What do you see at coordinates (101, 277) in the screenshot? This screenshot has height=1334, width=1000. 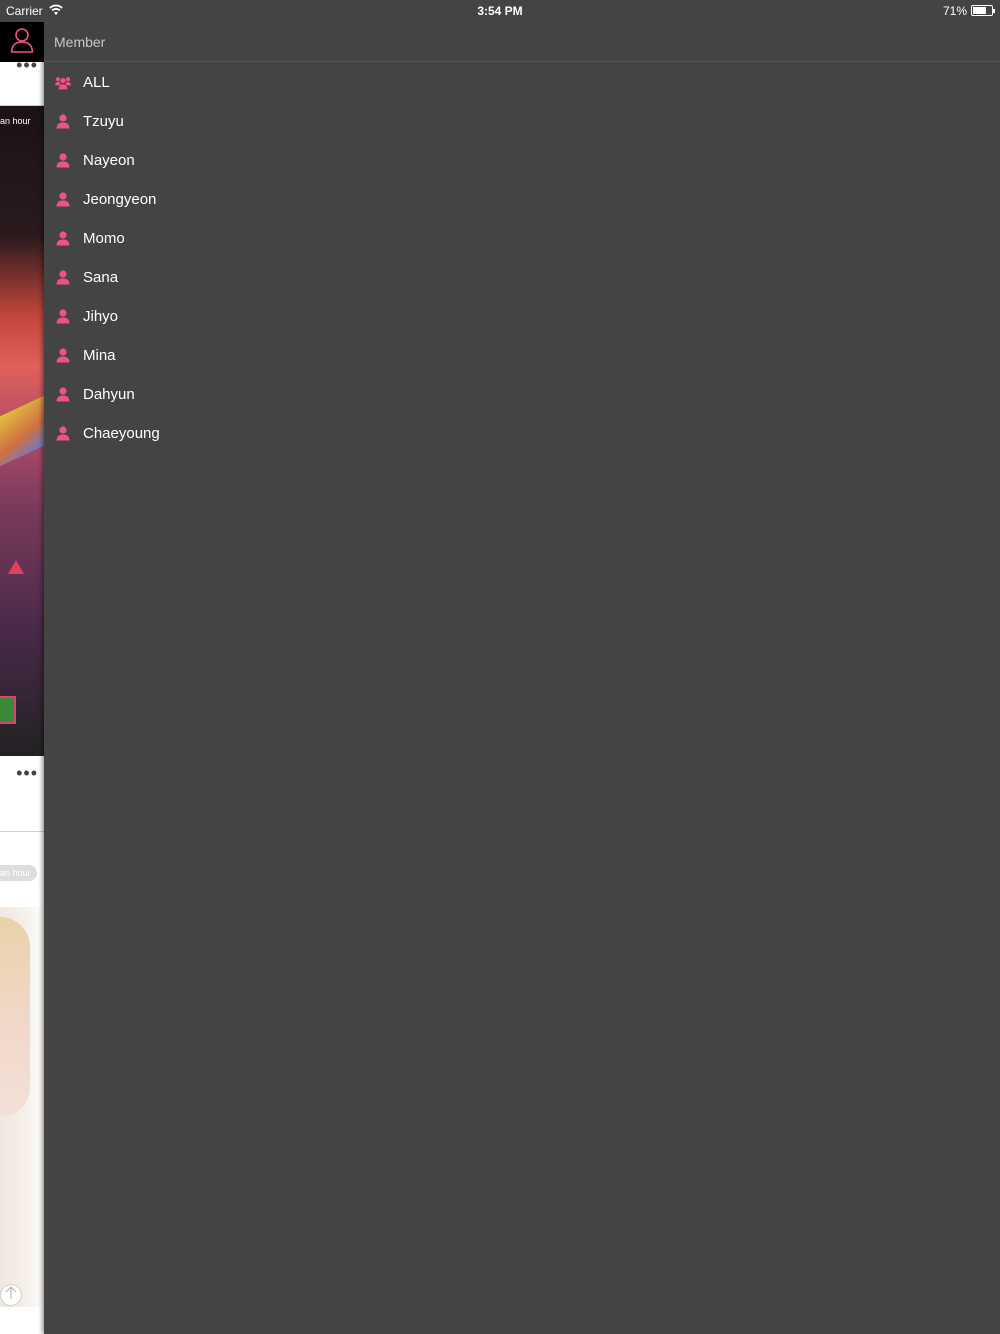 I see `member-item-label: Sana` at bounding box center [101, 277].